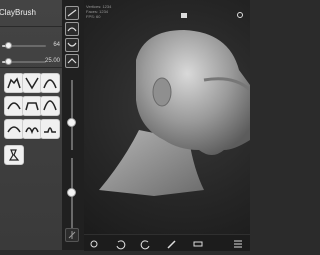 This screenshot has height=255, width=320. Describe the element at coordinates (198, 243) in the screenshot. I see `ruler-icon` at that location.